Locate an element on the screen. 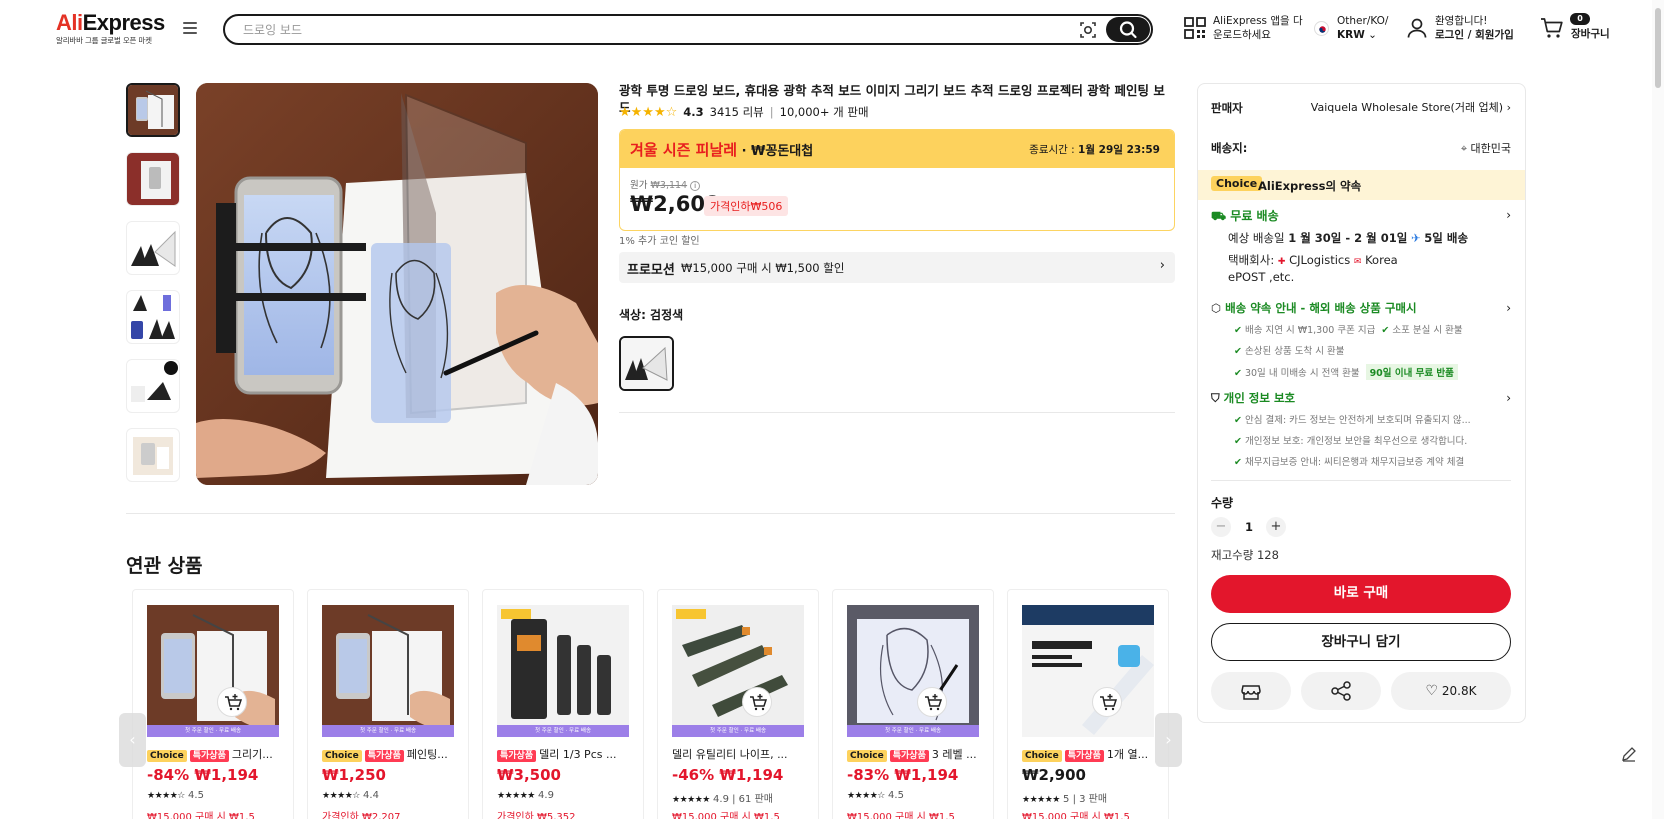 This screenshot has width=1664, height=819. main-product-image is located at coordinates (397, 284).